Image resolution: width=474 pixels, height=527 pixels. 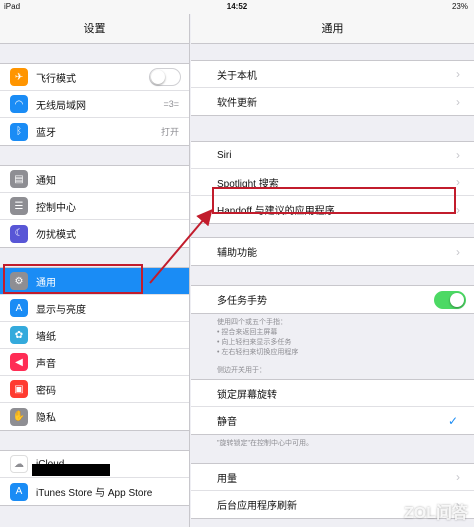 I want to click on redacted-account-name, so click(x=71, y=470).